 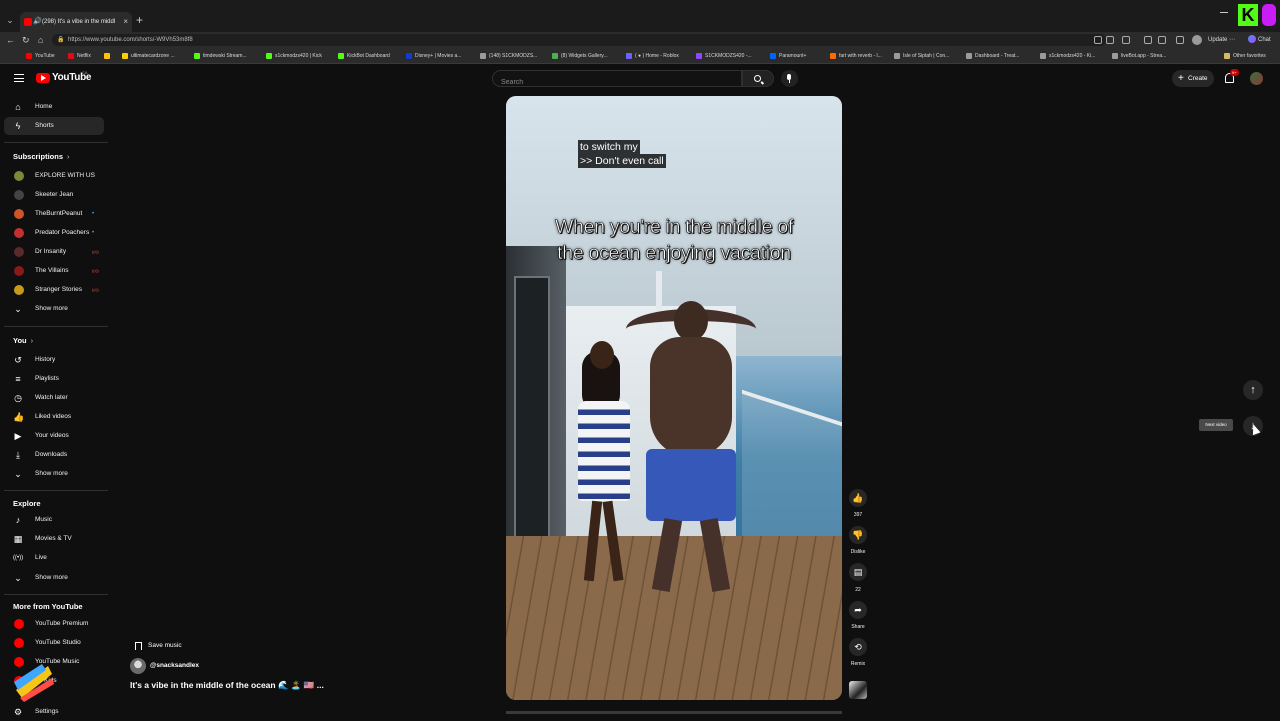 I want to click on video-progress-track, so click(x=674, y=712).